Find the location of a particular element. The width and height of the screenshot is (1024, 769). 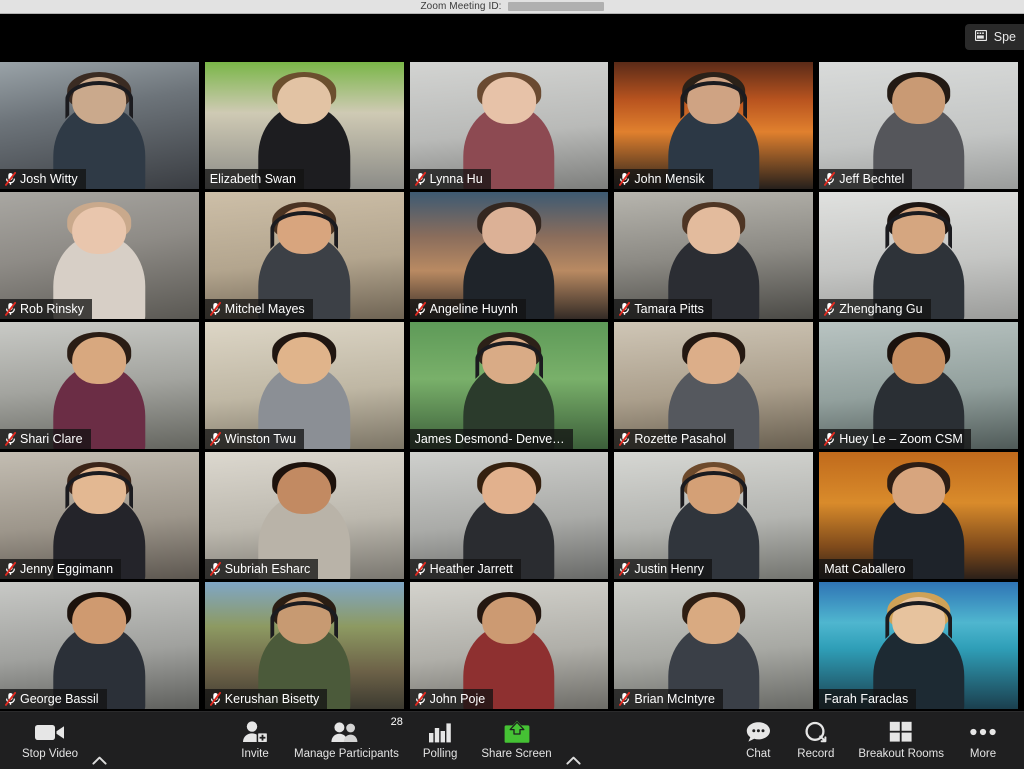

participant-tile: Jeff Bechtel is located at coordinates (918, 125).